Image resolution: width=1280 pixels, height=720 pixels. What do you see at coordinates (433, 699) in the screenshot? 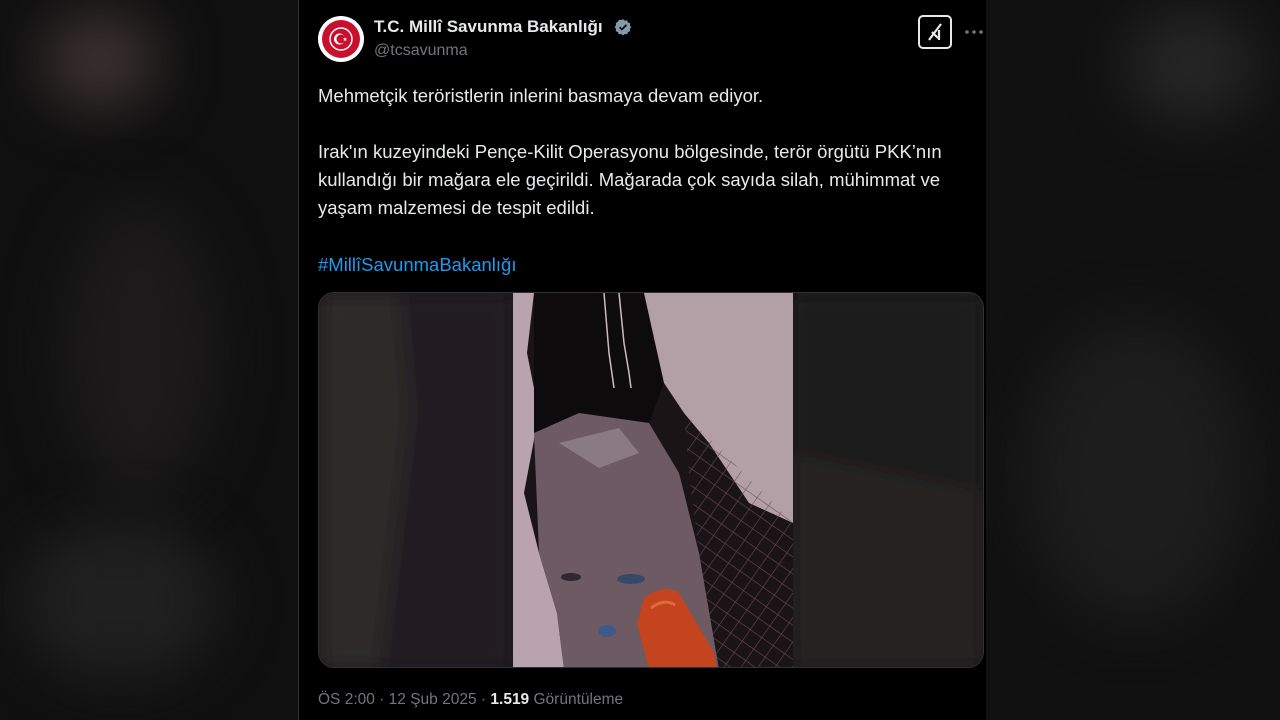
I see `tweet-date: 12 Şub 2025` at bounding box center [433, 699].